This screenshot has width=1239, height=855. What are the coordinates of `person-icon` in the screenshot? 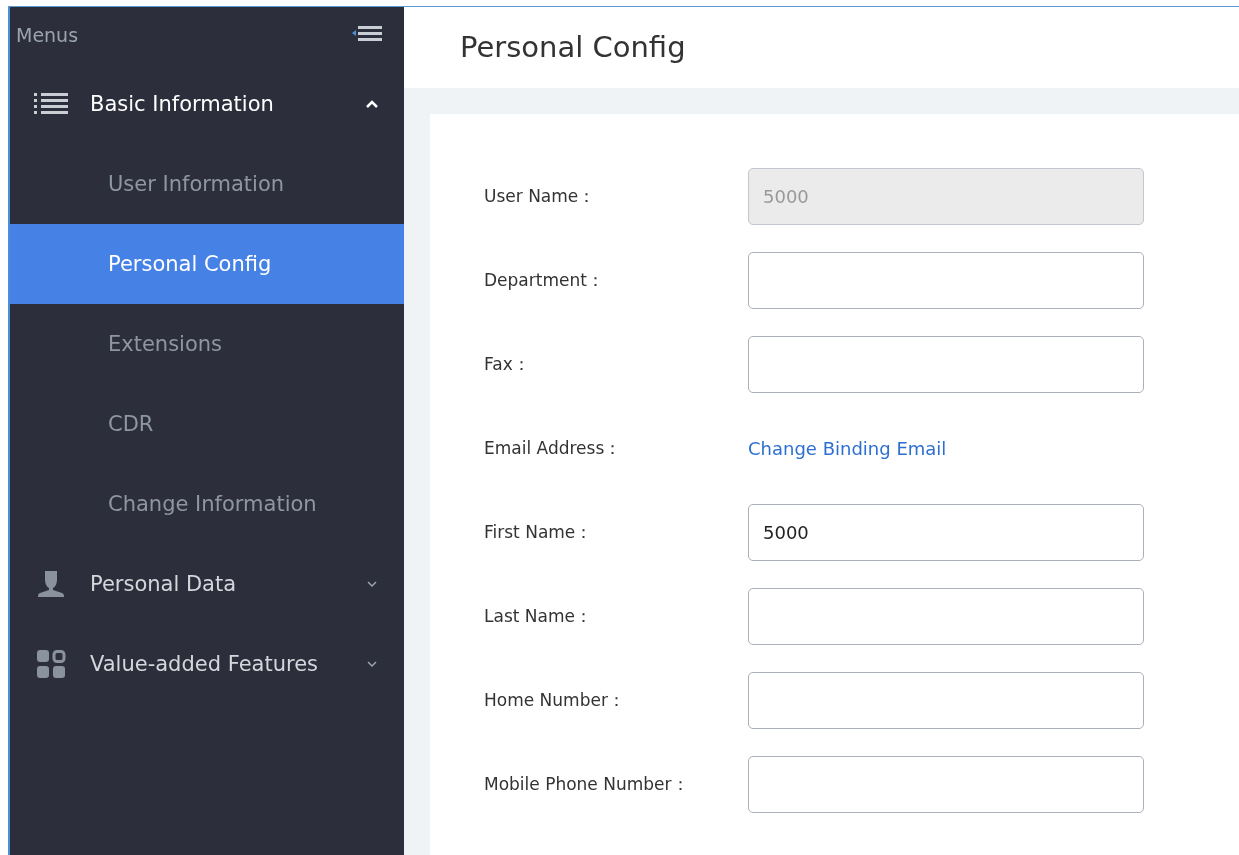 It's located at (51, 584).